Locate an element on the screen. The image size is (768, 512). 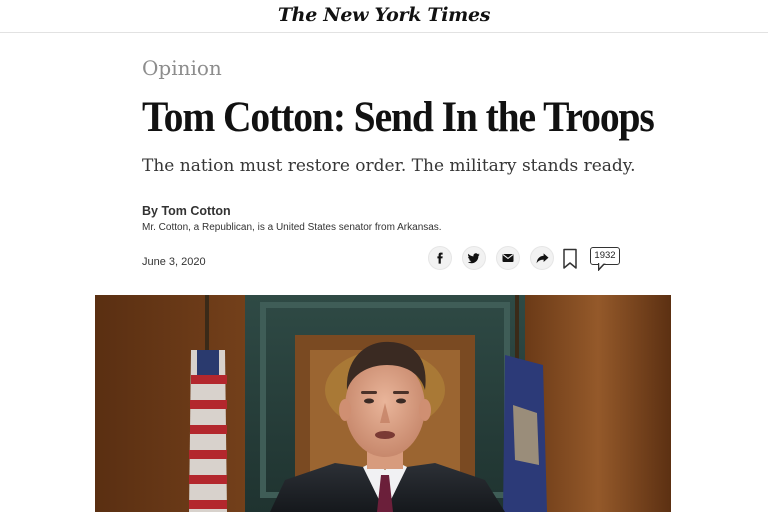
twitter-share-button is located at coordinates (474, 258).